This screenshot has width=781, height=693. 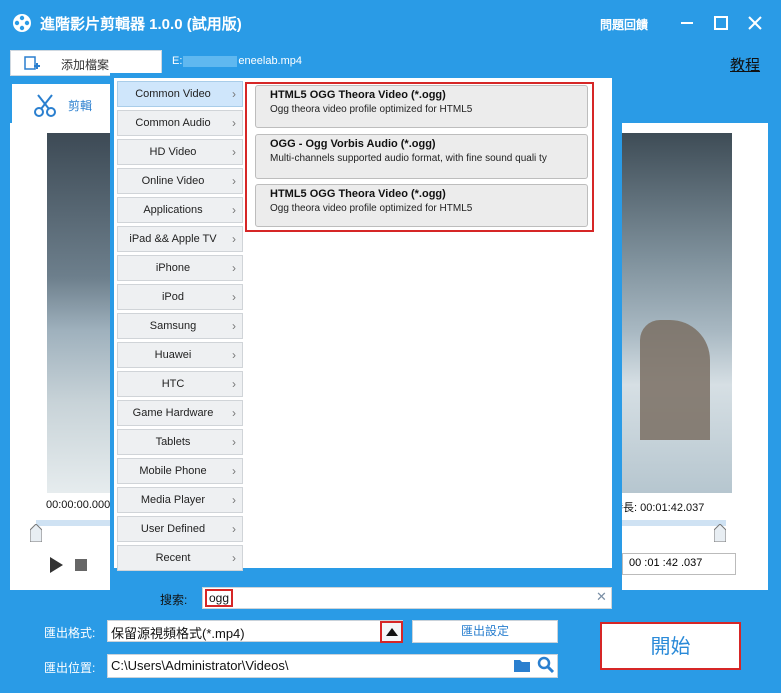 I want to click on export-location-value: C:\Users\Administrator\Videos\, so click(x=200, y=665).